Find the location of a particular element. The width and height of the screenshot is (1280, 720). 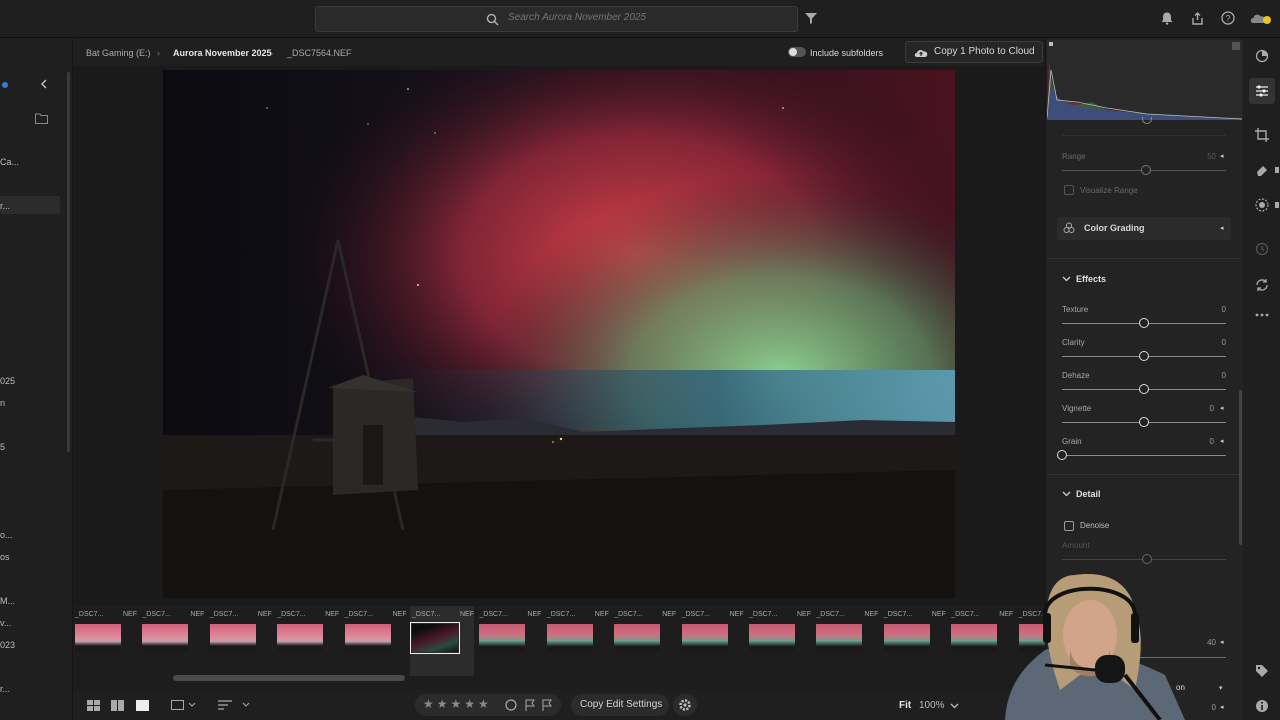

caret-down-icon: ▾ is located at coordinates (1221, 688).